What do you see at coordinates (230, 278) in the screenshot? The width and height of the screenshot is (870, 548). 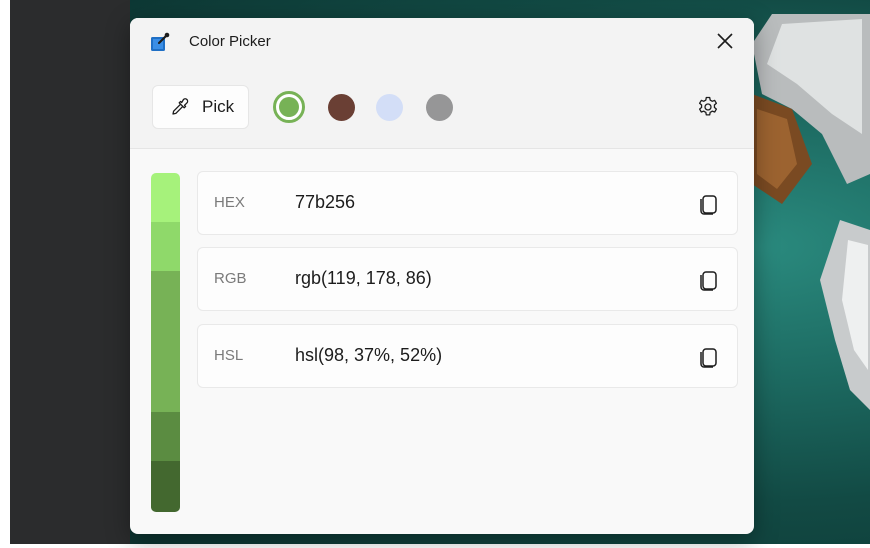 I see `format-label: RGB` at bounding box center [230, 278].